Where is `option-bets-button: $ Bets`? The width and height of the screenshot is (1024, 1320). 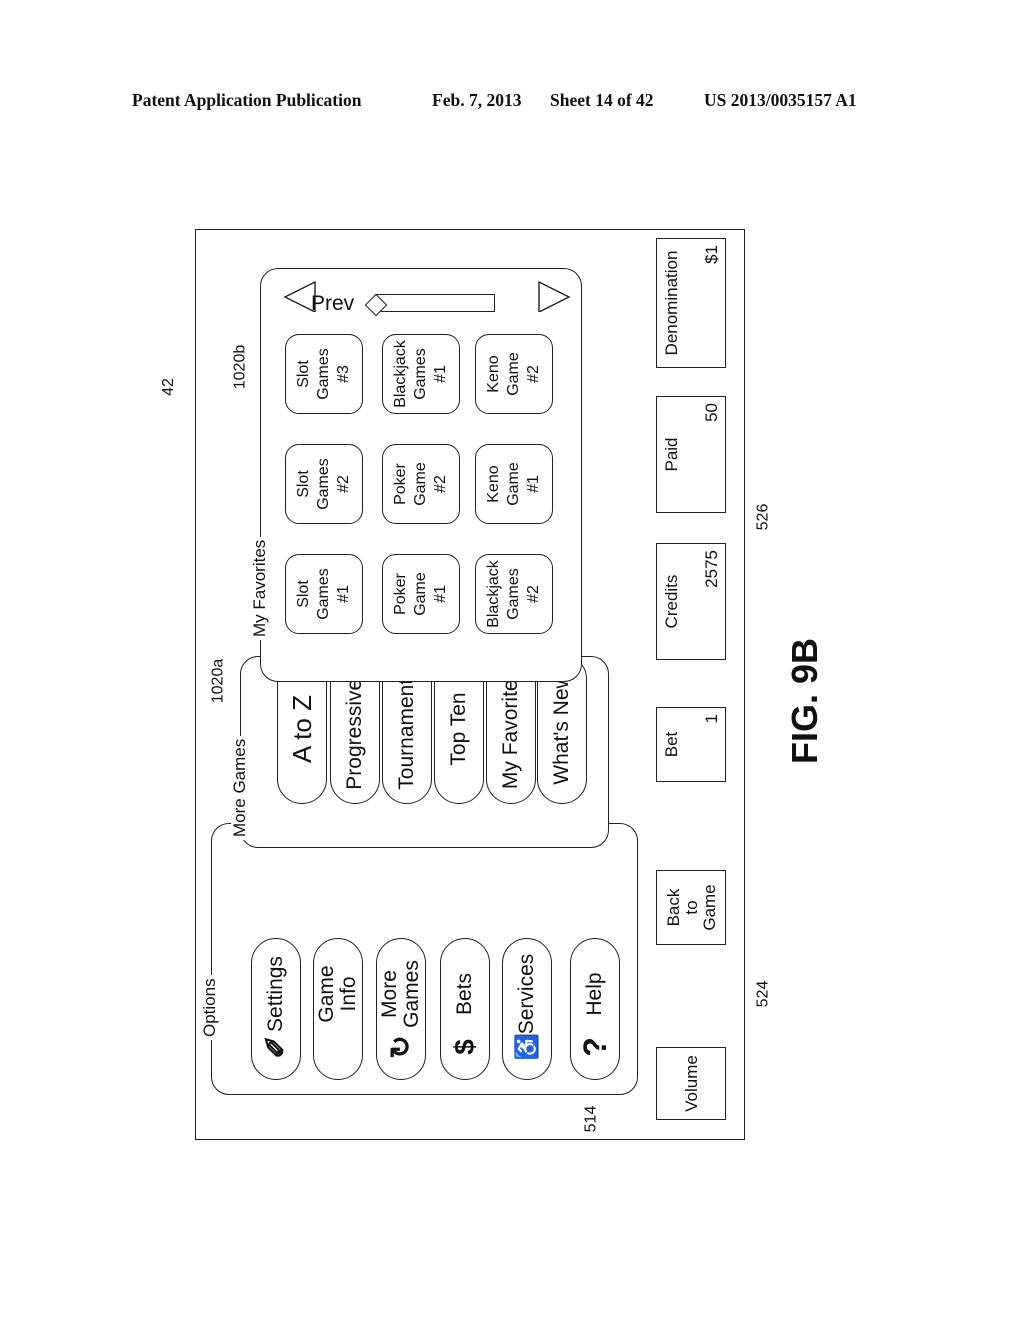
option-bets-button: $ Bets is located at coordinates (465, 1009).